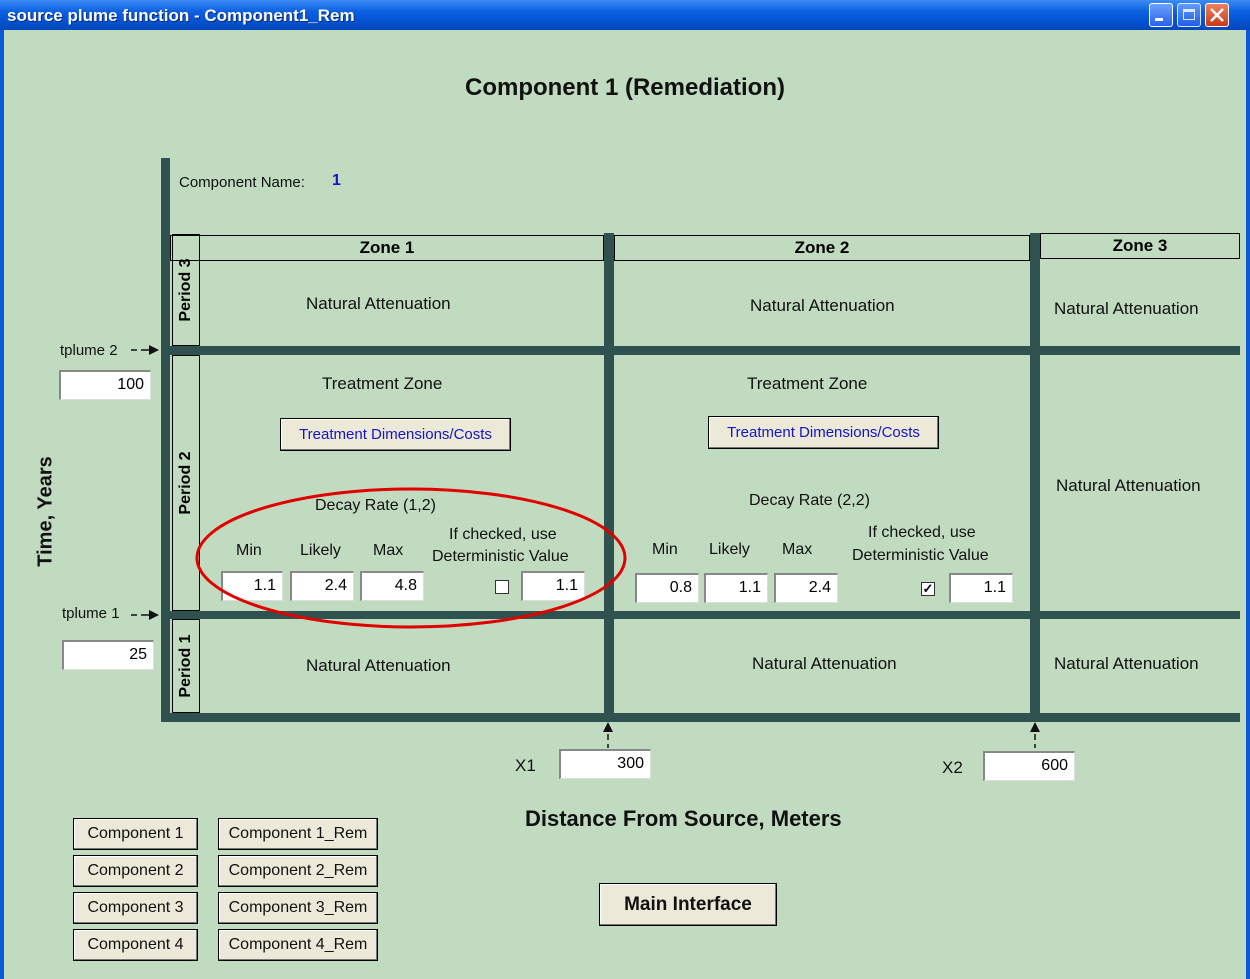 This screenshot has width=1250, height=979. What do you see at coordinates (1128, 485) in the screenshot?
I see `na-p2-z3: Natural Attenuation` at bounding box center [1128, 485].